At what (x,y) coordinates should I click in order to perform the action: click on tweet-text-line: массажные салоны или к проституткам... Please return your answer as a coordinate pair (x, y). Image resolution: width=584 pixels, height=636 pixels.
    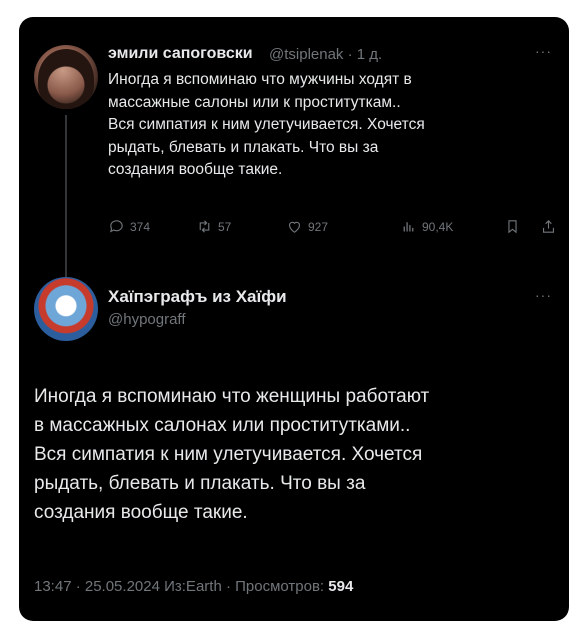
    Looking at the image, I should click on (254, 102).